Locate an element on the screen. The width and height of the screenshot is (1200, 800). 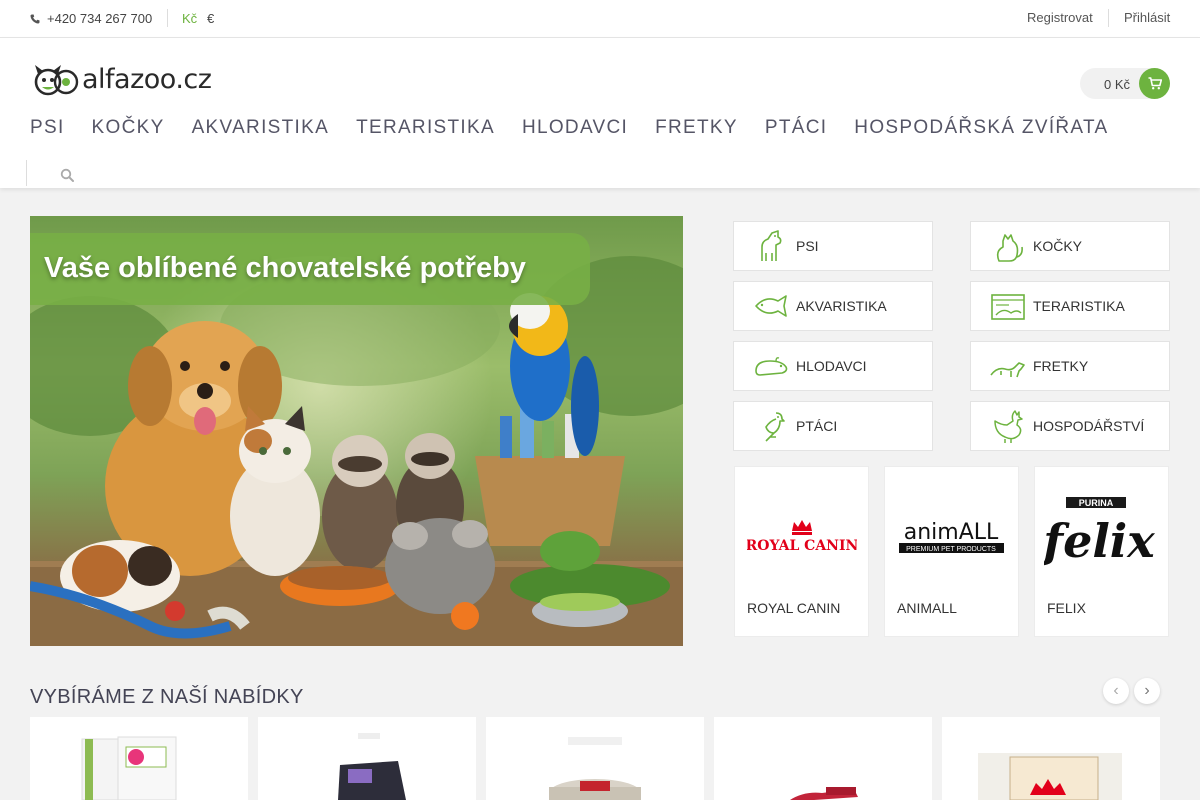
banner-headline: Vaše oblíbené chovatelské potřeby is located at coordinates (285, 268).